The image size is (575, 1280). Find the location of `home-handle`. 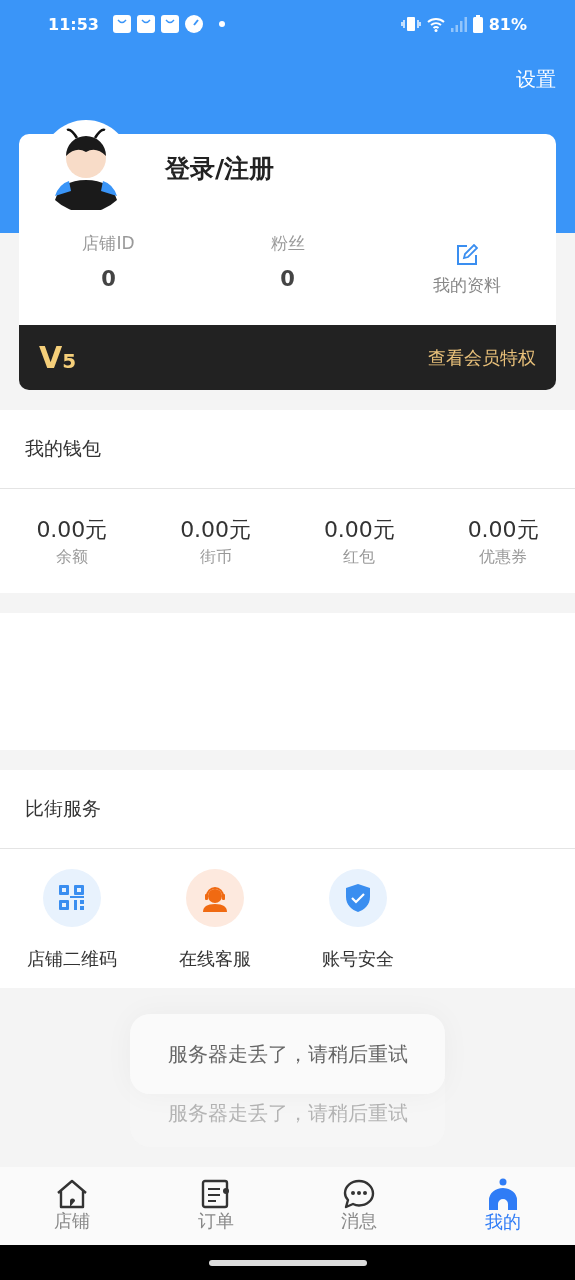

home-handle is located at coordinates (287, 1262).